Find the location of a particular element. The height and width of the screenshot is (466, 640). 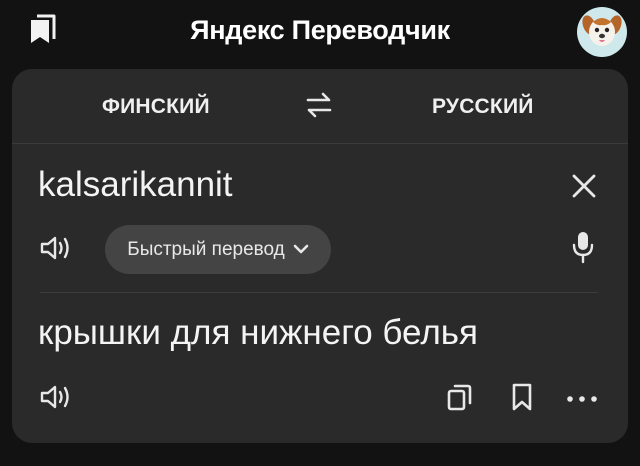

bookmark-icon is located at coordinates (522, 399).